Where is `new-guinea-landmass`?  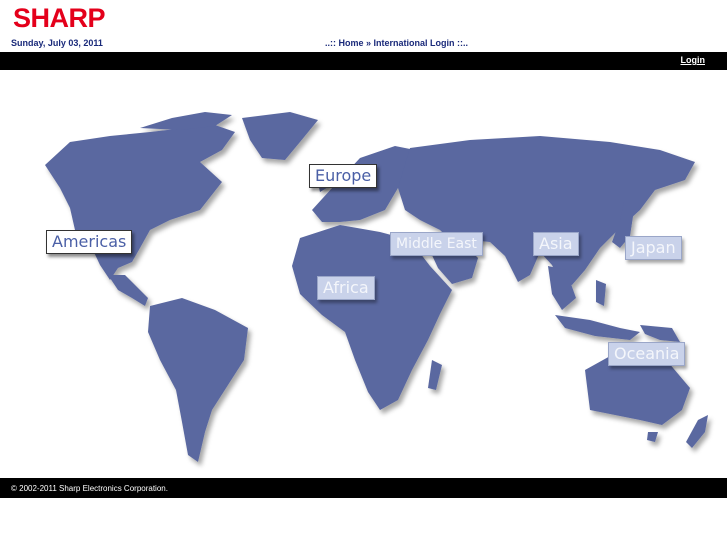
new-guinea-landmass is located at coordinates (660, 333).